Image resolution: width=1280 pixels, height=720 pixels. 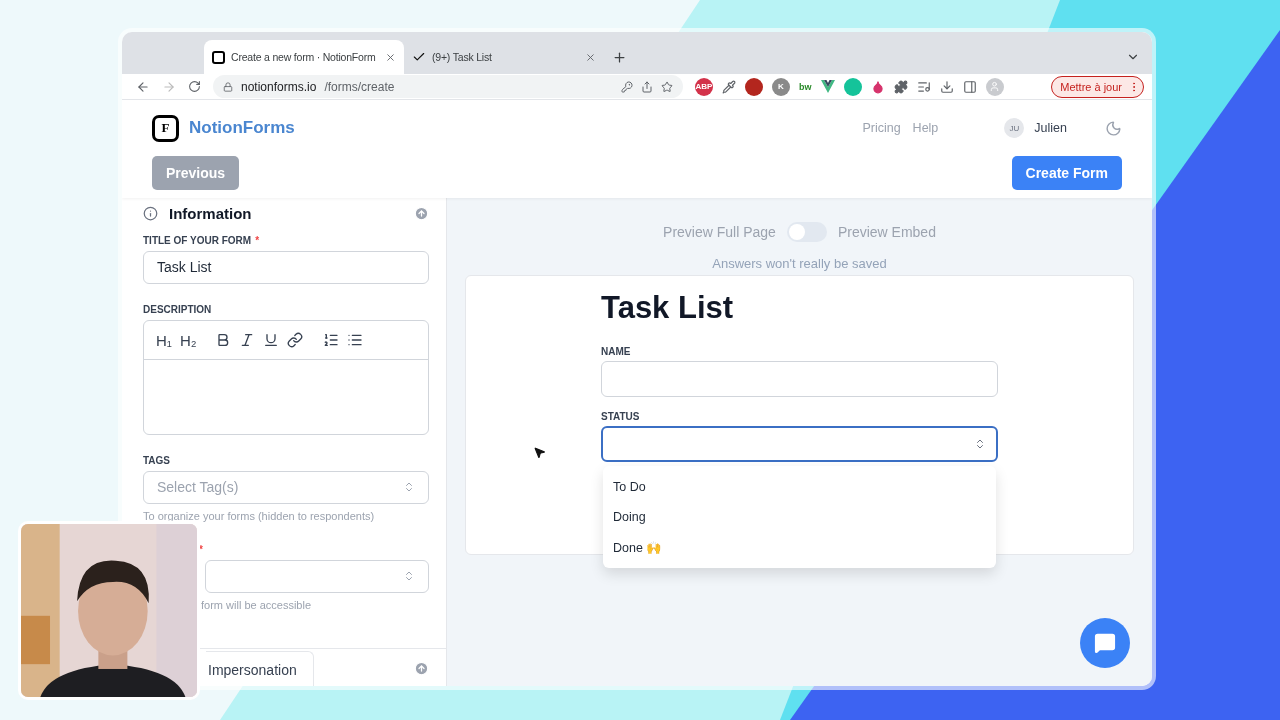 What do you see at coordinates (668, 308) in the screenshot?
I see `form-title: Task List` at bounding box center [668, 308].